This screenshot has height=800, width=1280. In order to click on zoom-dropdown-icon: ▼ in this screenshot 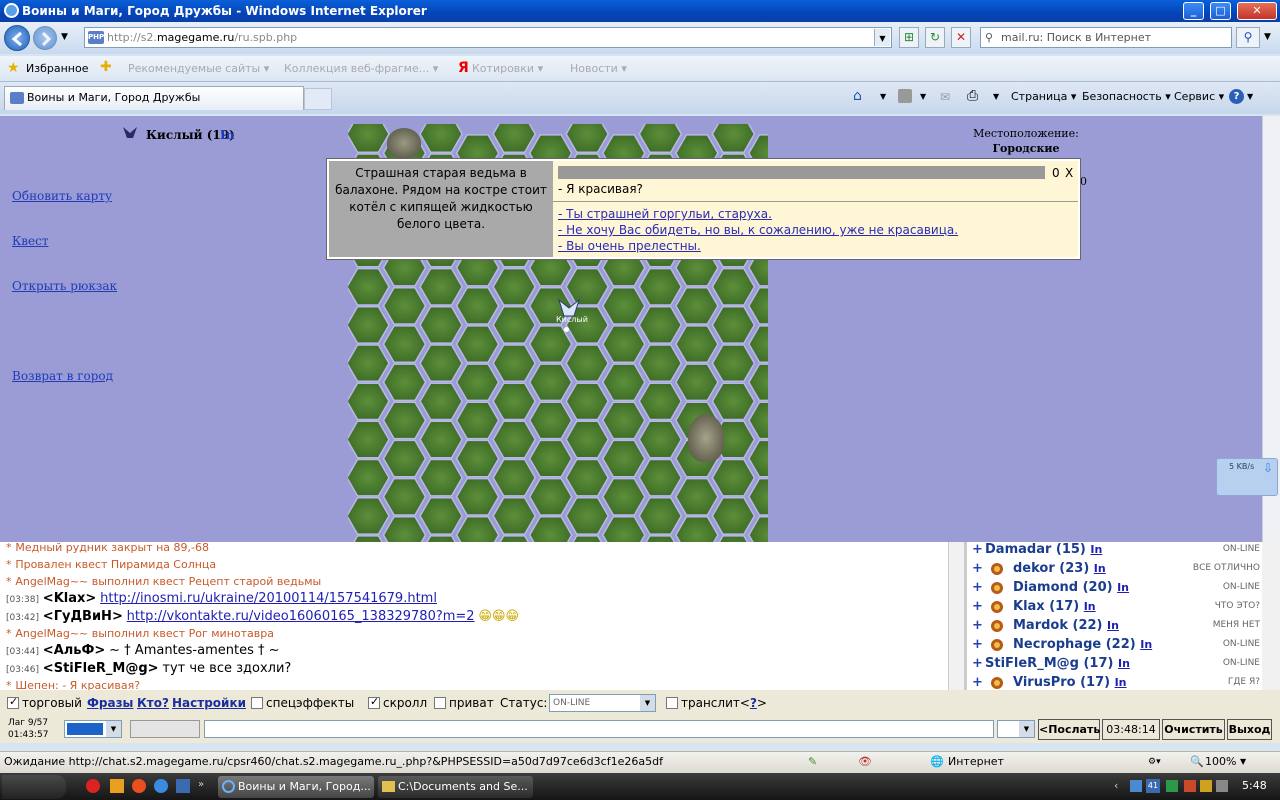, I will do `click(1243, 762)`.